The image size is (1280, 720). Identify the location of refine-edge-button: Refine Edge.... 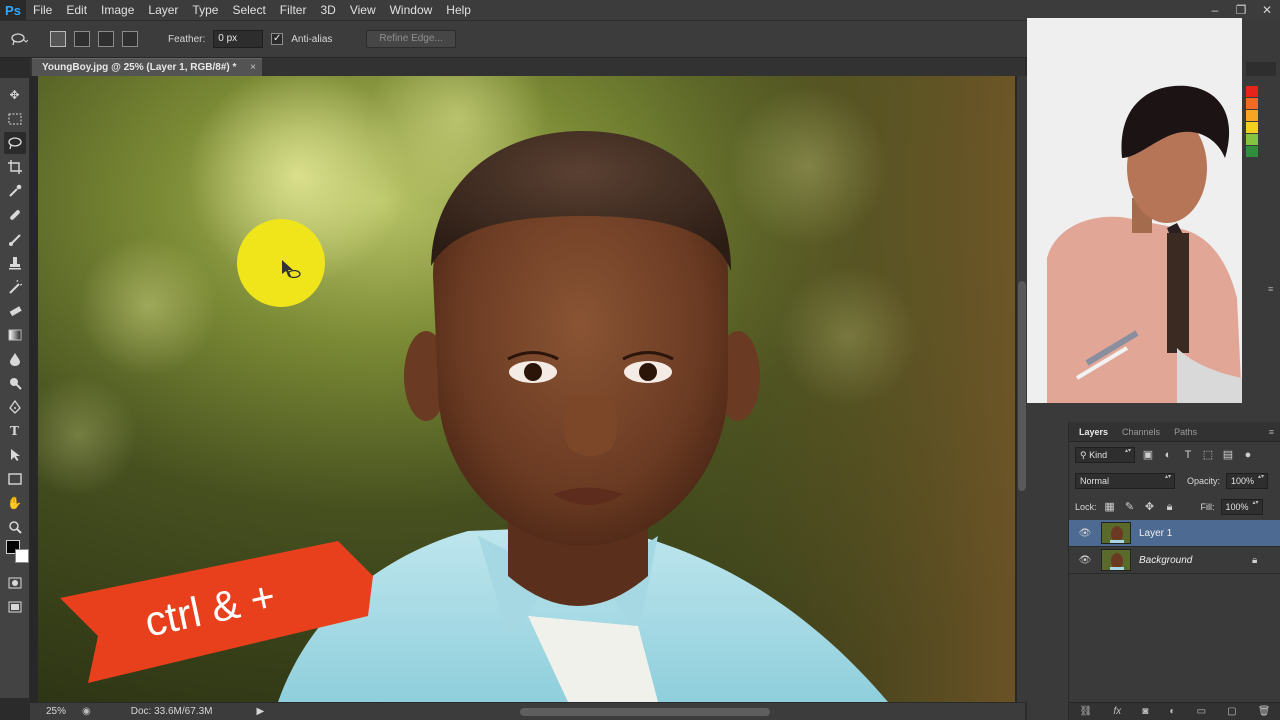
(411, 39).